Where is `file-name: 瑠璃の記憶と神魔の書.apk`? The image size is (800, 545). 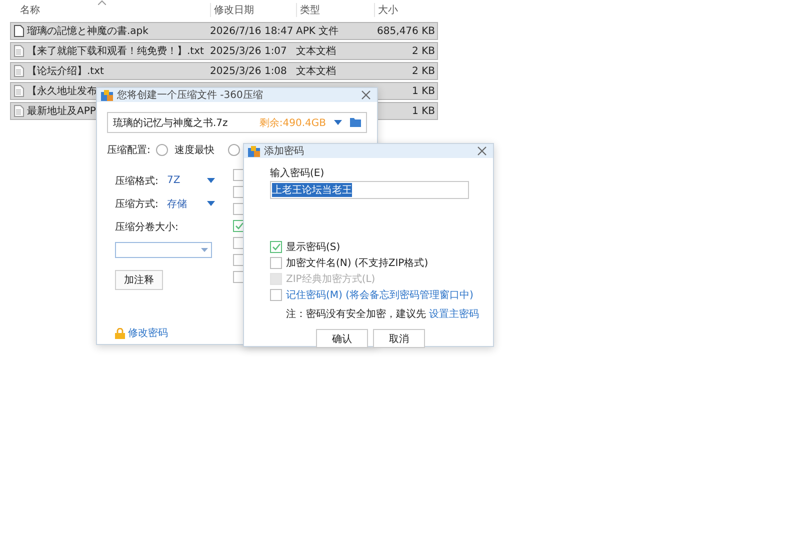 file-name: 瑠璃の記憶と神魔の書.apk is located at coordinates (87, 31).